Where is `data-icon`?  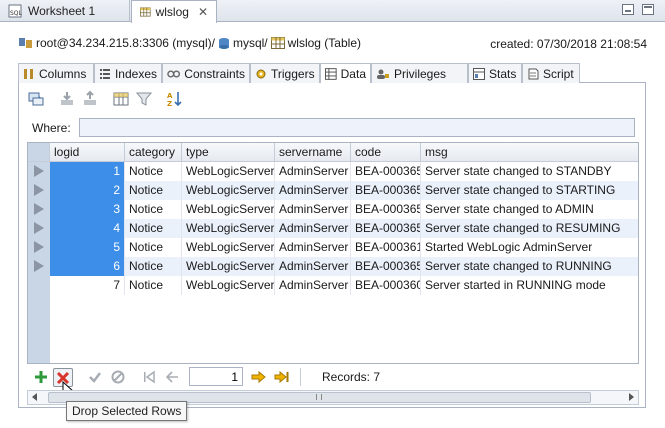 data-icon is located at coordinates (331, 73).